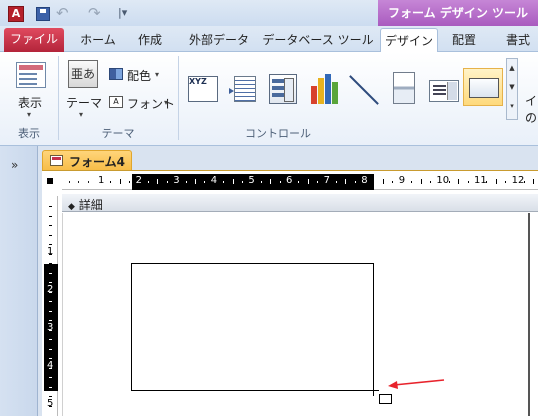  What do you see at coordinates (14, 165) in the screenshot?
I see `expand-nav-pane-icon: »` at bounding box center [14, 165].